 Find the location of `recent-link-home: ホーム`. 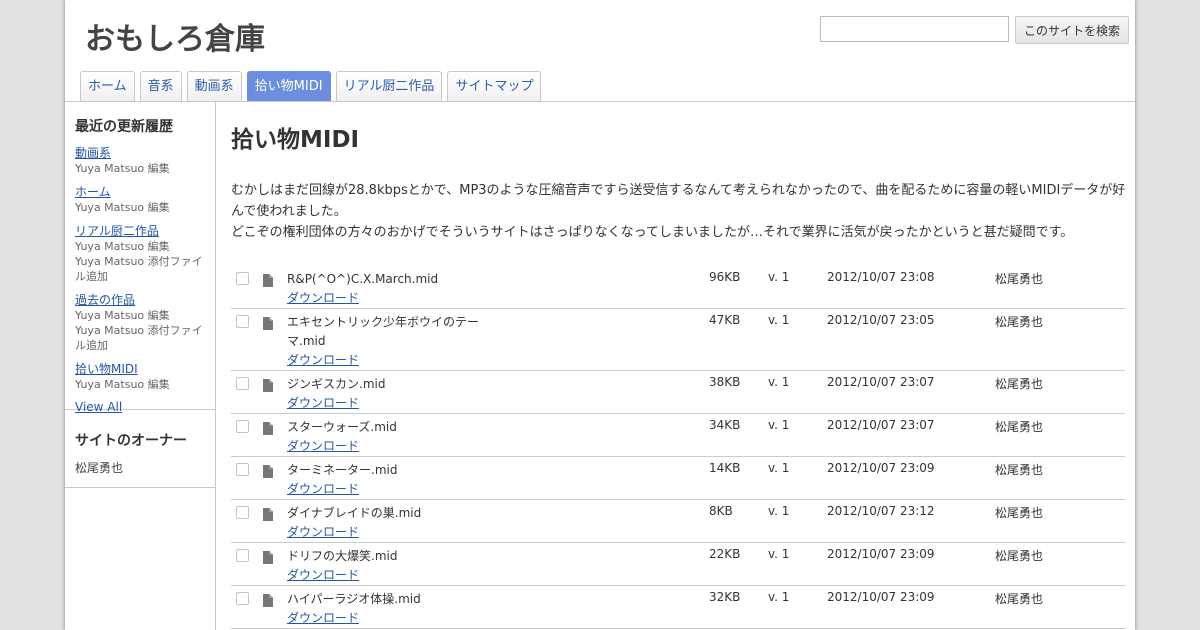

recent-link-home: ホーム is located at coordinates (140, 192).